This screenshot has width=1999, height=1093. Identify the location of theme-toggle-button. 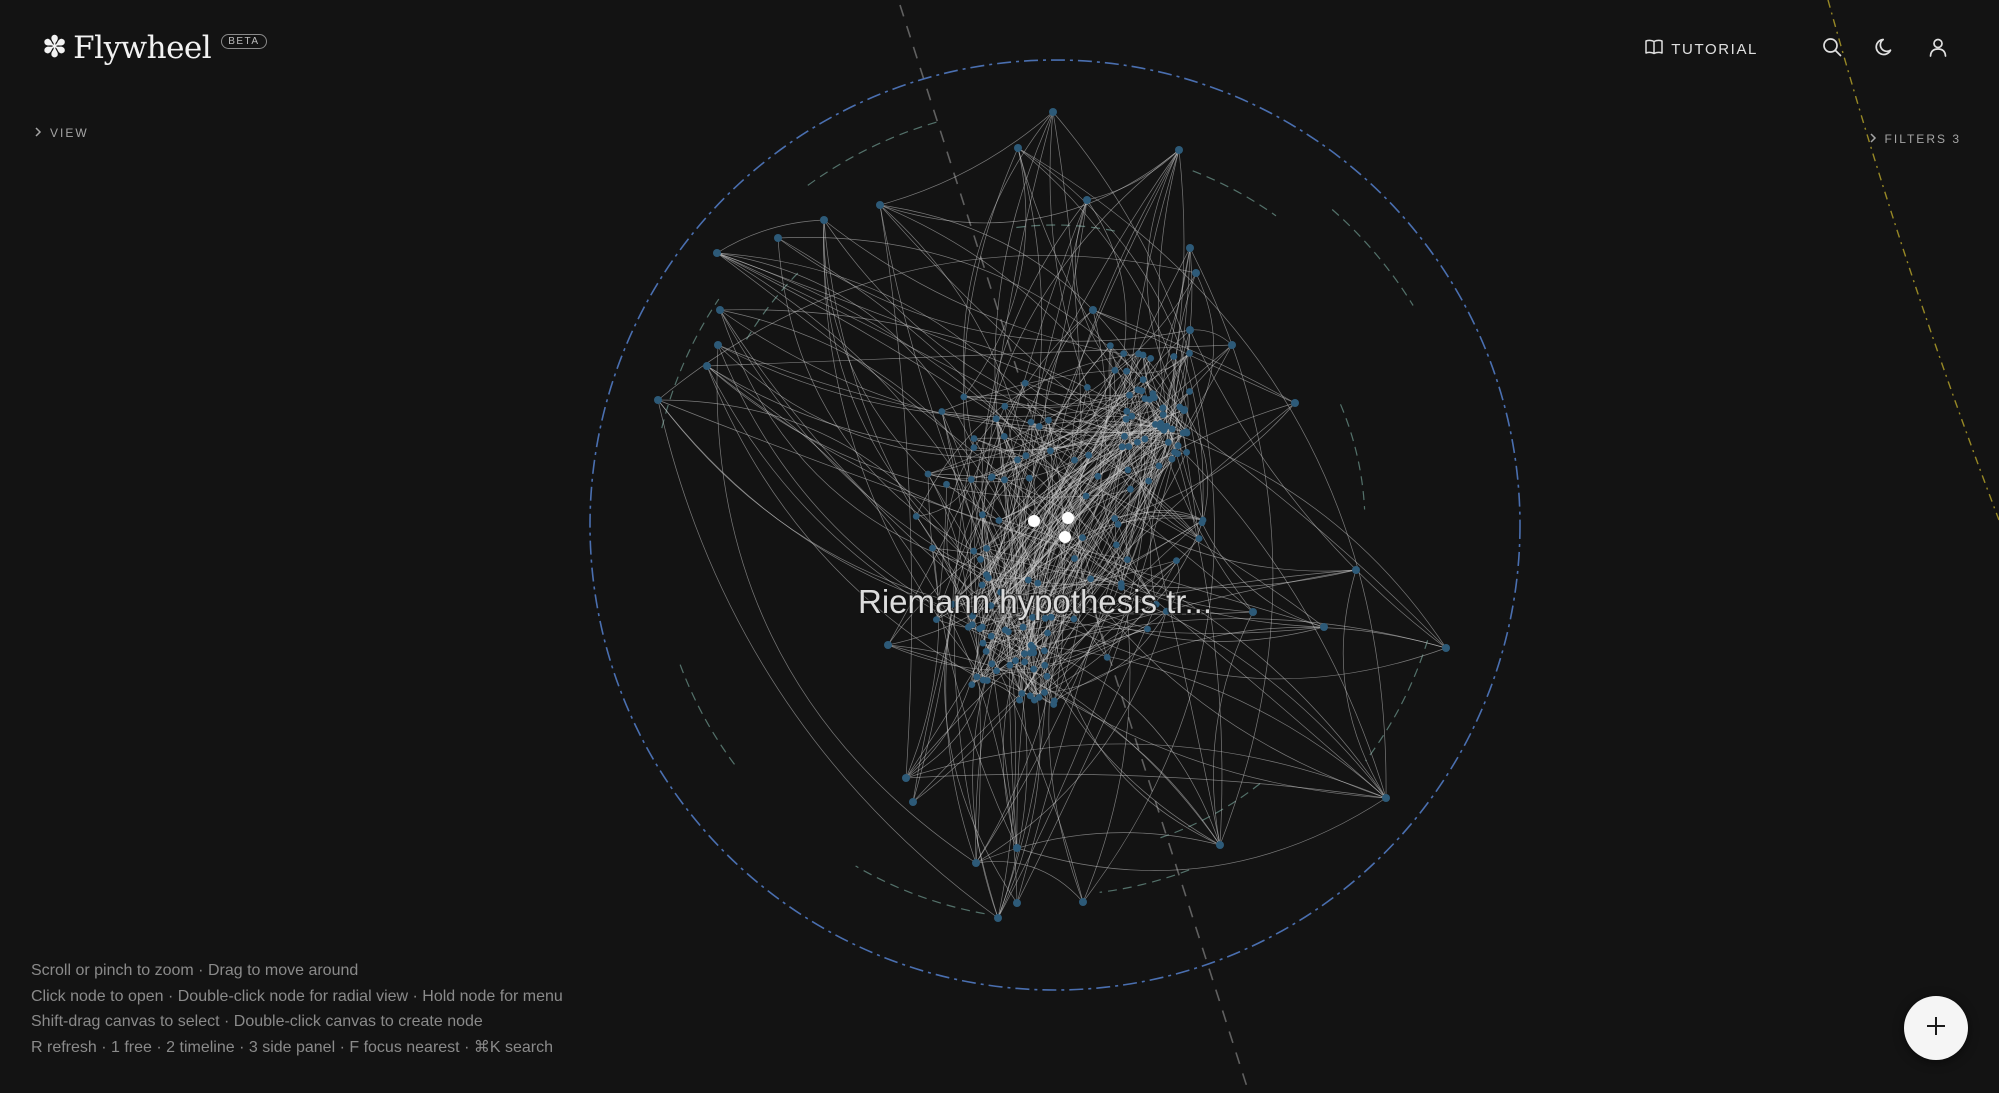
(1885, 49).